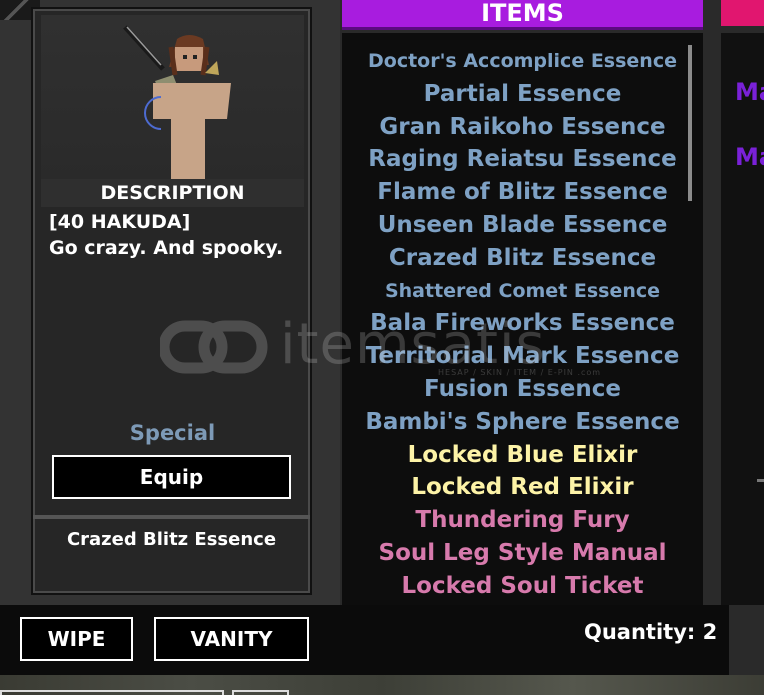 This screenshot has height=695, width=764. I want to click on divider, so click(171, 517).